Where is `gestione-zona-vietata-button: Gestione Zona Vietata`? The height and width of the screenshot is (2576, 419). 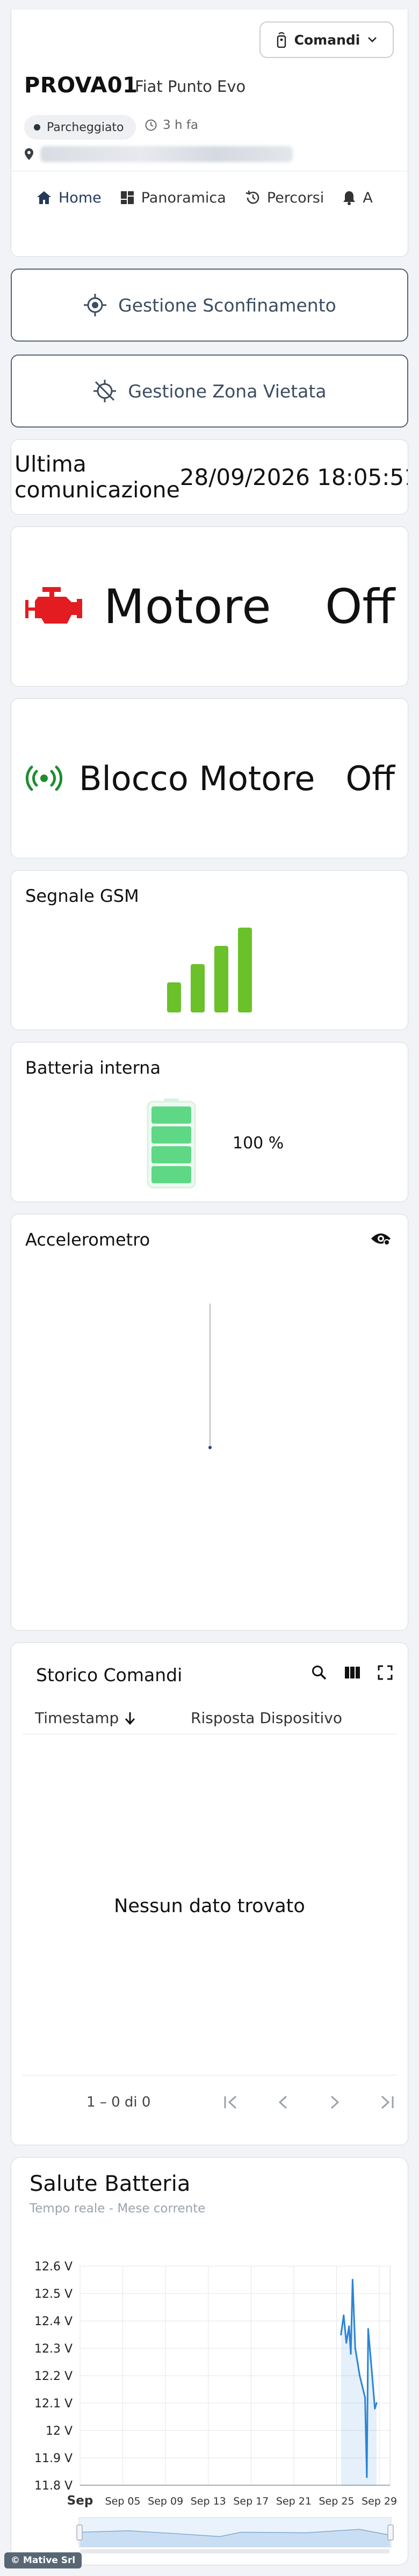 gestione-zona-vietata-button: Gestione Zona Vietata is located at coordinates (209, 391).